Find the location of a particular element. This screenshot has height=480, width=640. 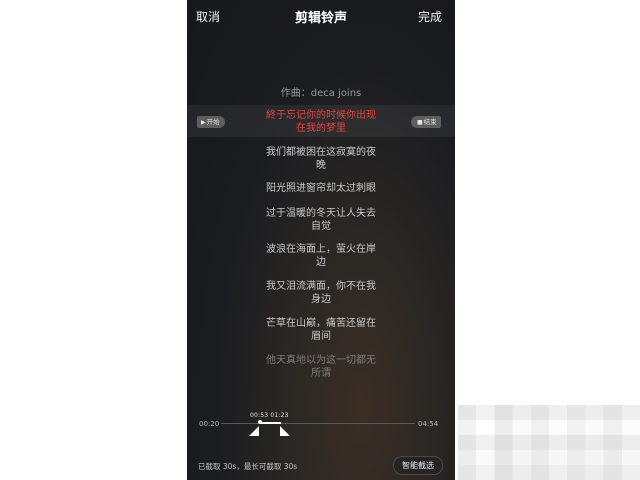

timeline-selection is located at coordinates (270, 423).